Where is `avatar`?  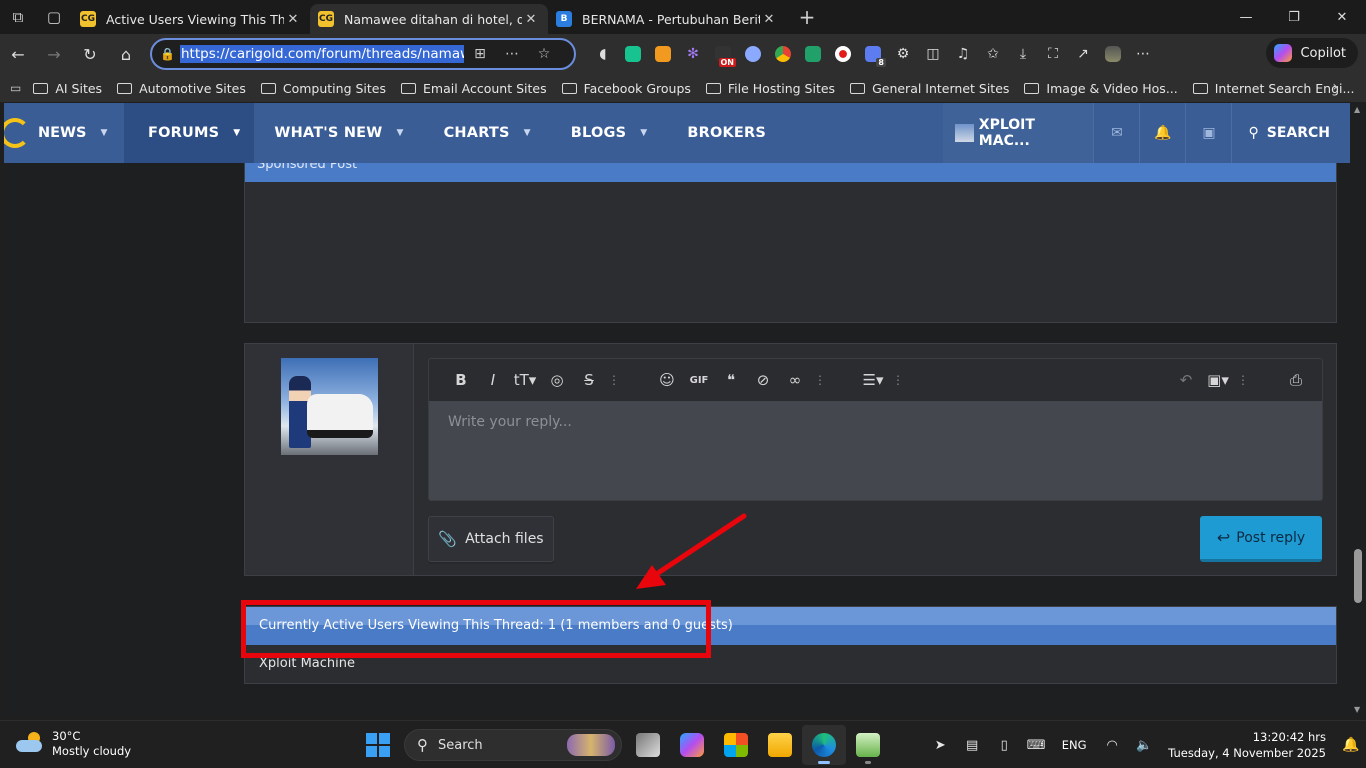
avatar is located at coordinates (329, 406).